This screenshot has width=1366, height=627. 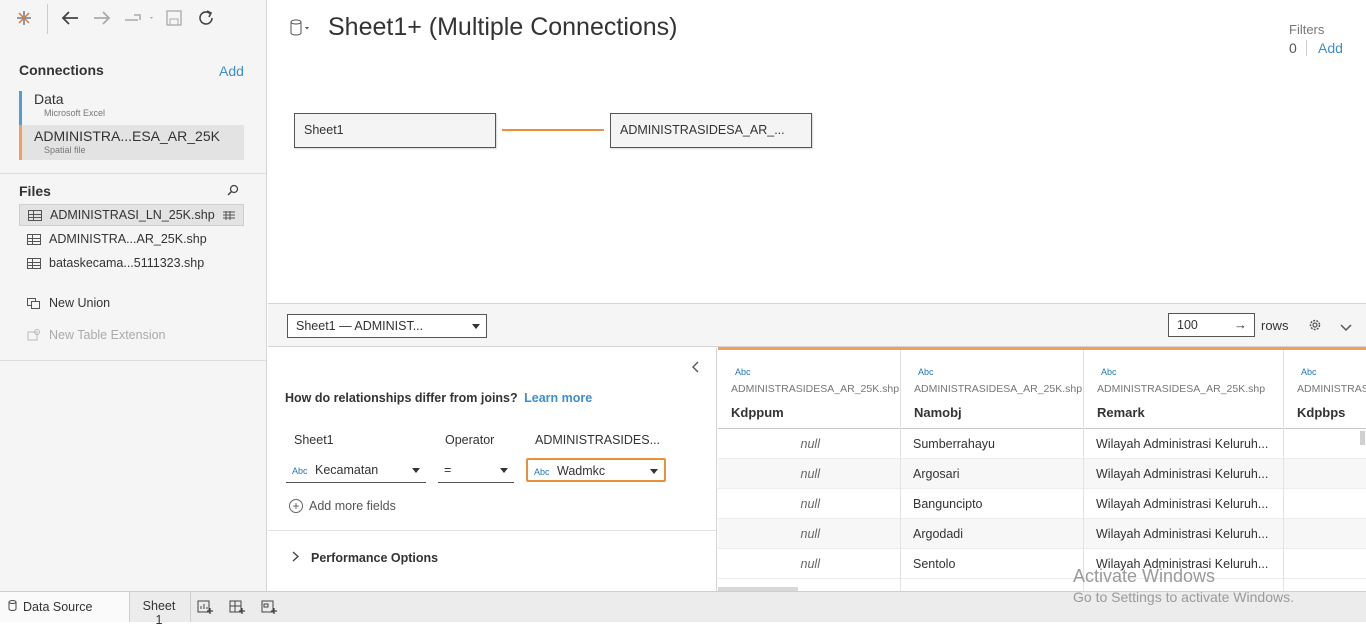 I want to click on file-item: bataskecama...5111323.shp, so click(x=131, y=263).